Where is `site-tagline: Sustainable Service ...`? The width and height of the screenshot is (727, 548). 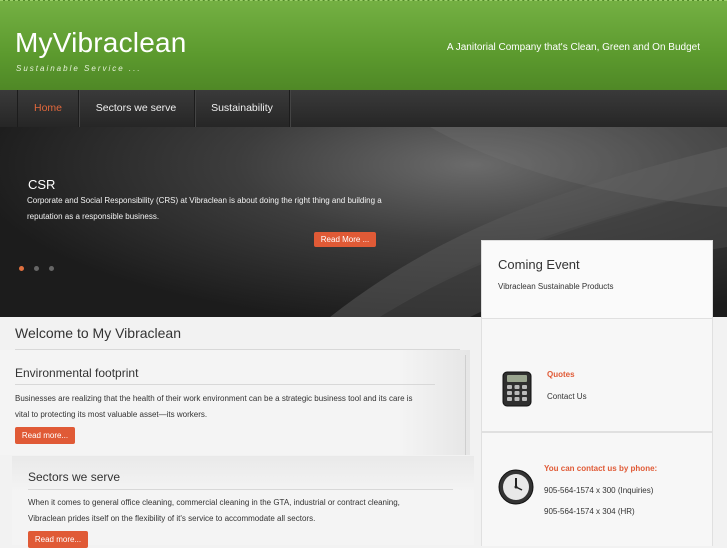 site-tagline: Sustainable Service ... is located at coordinates (79, 68).